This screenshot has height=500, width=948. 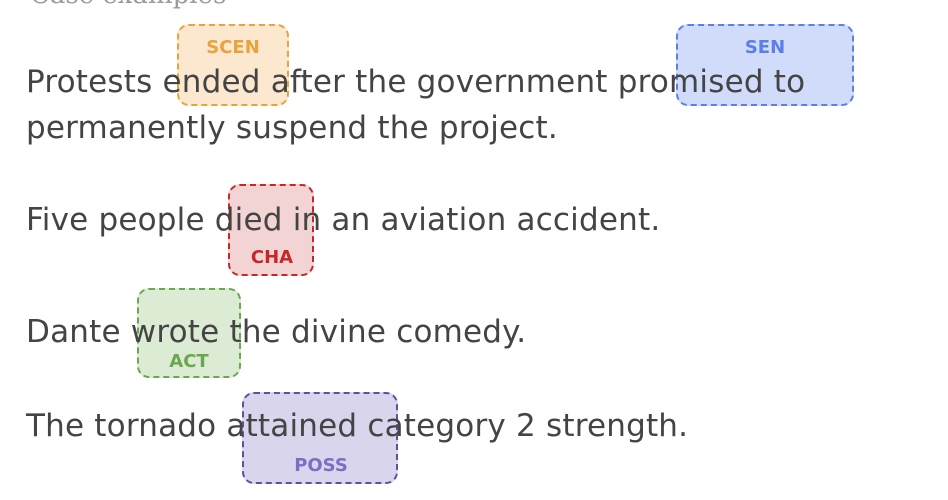 I want to click on example-4-text-b: category 2 strength., so click(x=523, y=426).